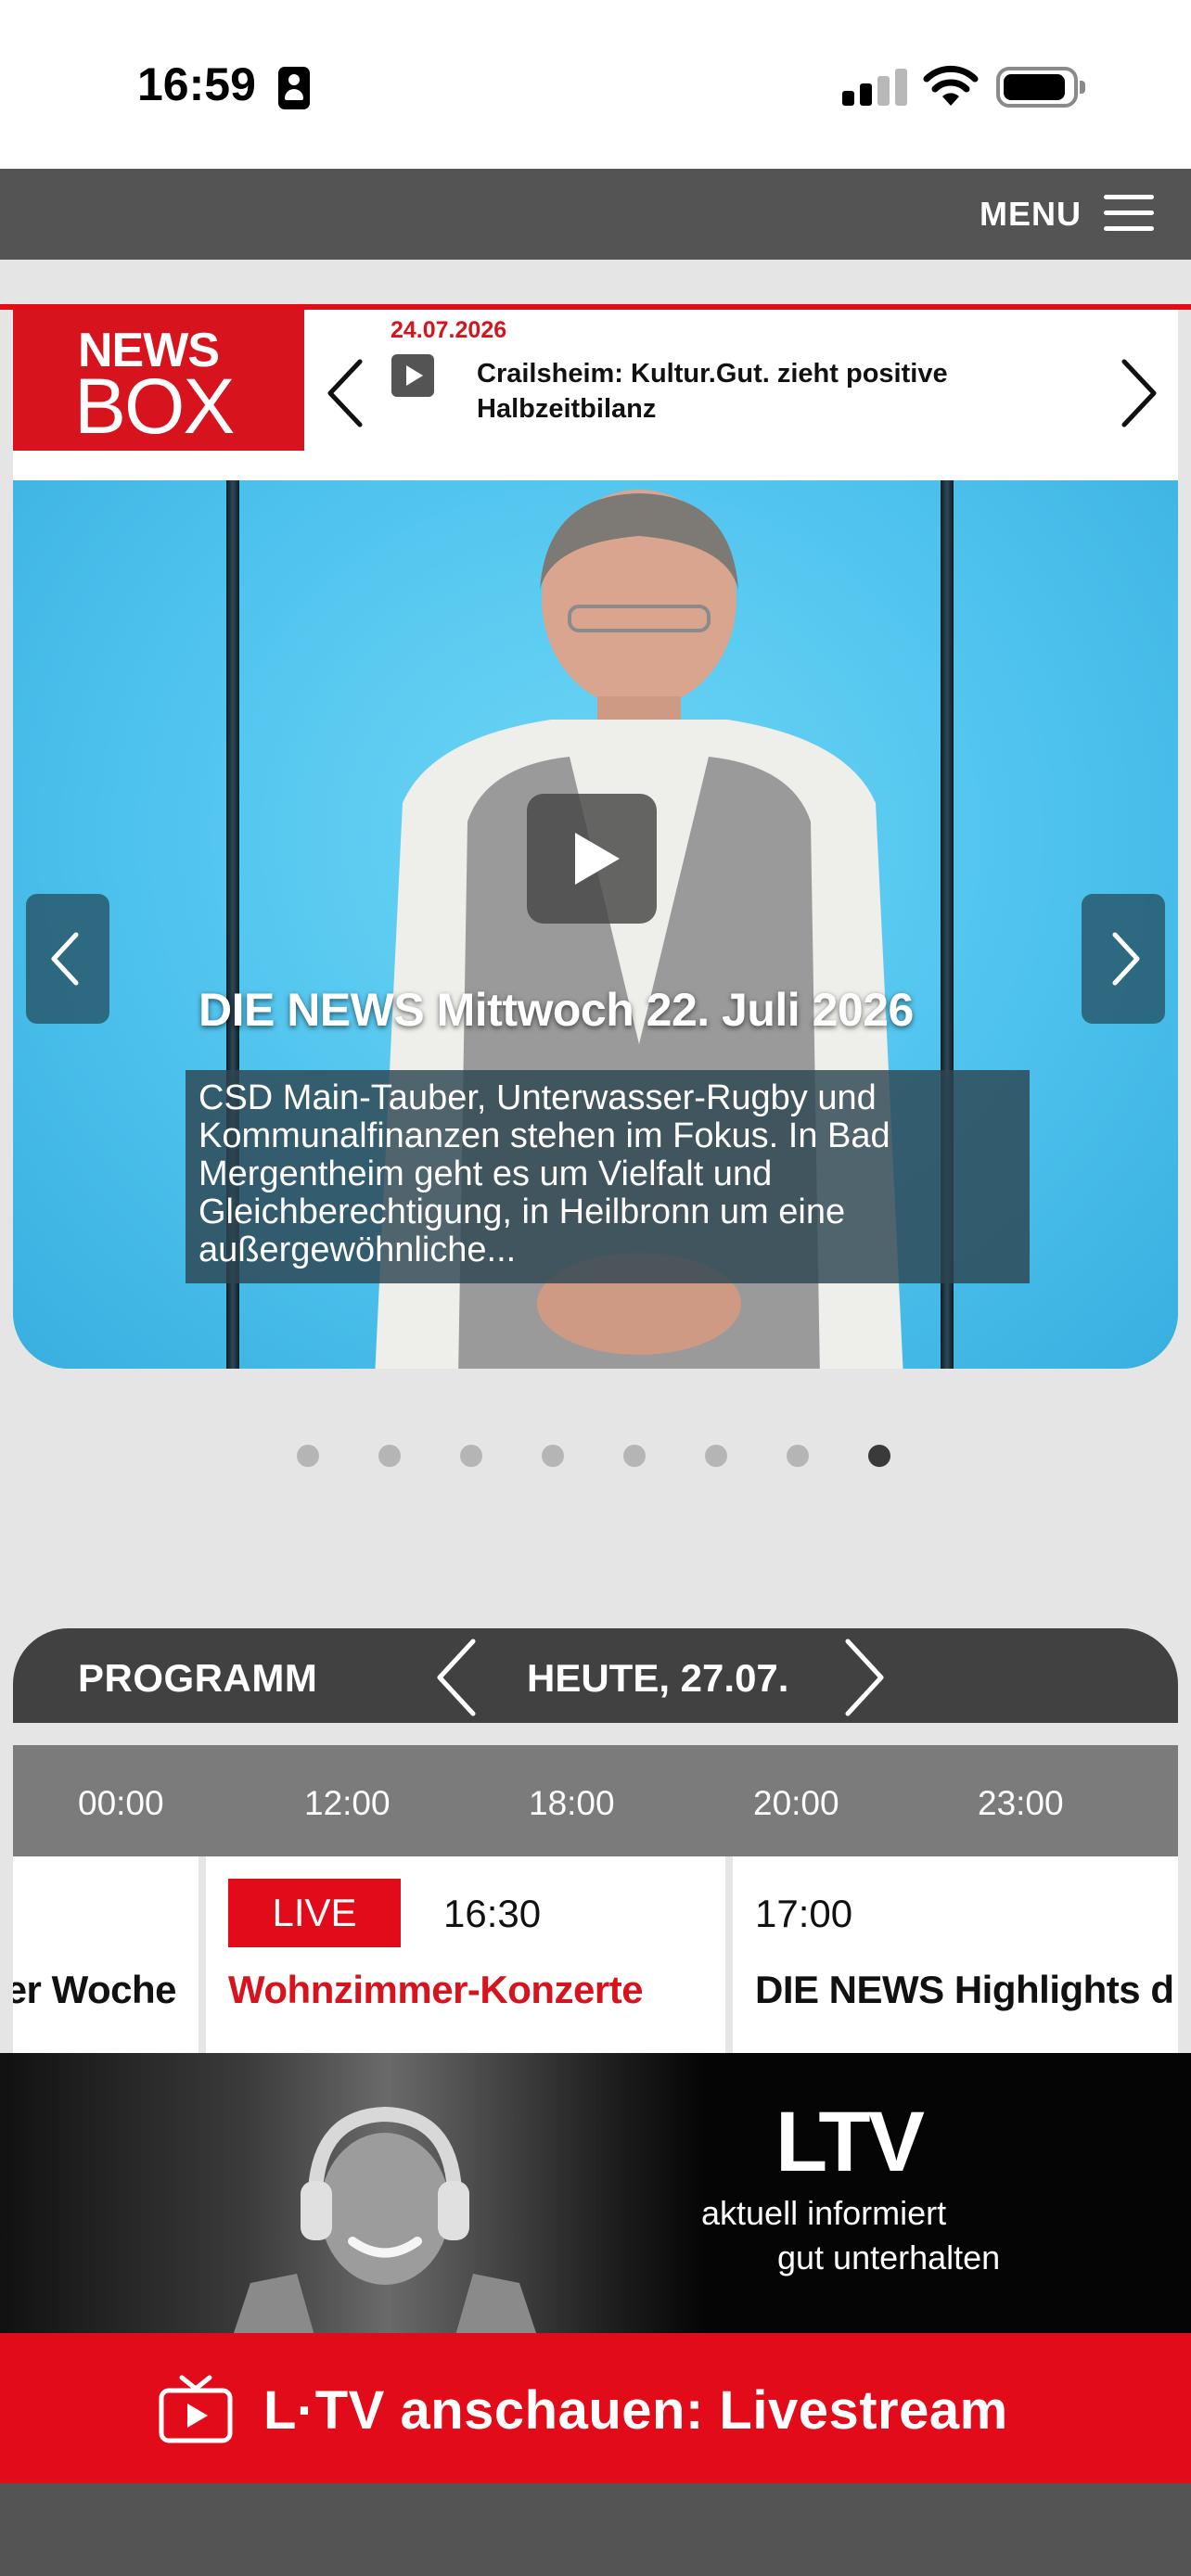  Describe the element at coordinates (636, 2410) in the screenshot. I see `livestream-label: L·TV anschauen: Livestream` at that location.